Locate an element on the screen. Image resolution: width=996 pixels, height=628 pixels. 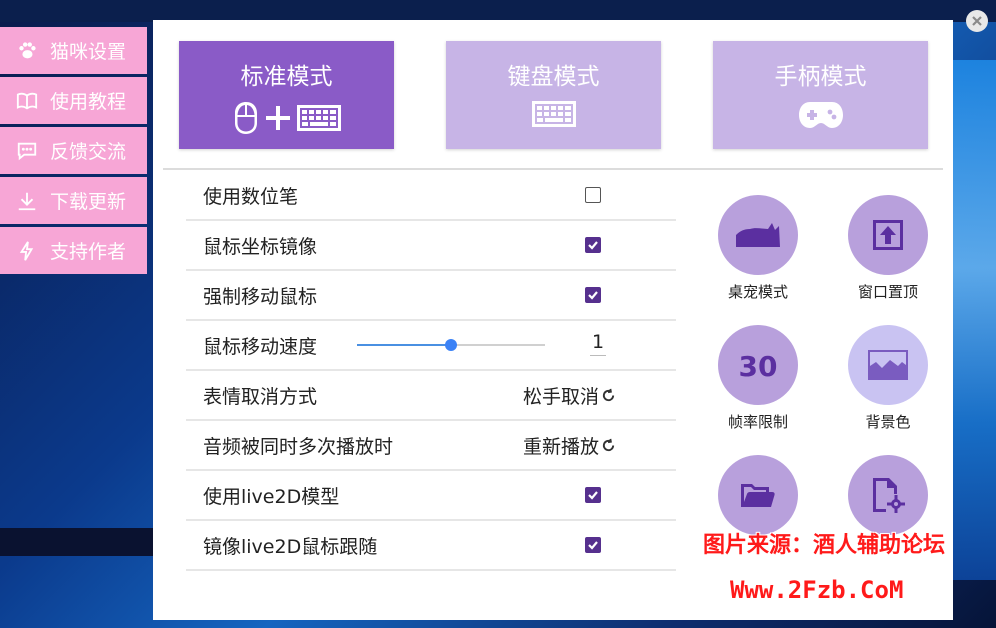
pin-top-icon is located at coordinates (888, 235).